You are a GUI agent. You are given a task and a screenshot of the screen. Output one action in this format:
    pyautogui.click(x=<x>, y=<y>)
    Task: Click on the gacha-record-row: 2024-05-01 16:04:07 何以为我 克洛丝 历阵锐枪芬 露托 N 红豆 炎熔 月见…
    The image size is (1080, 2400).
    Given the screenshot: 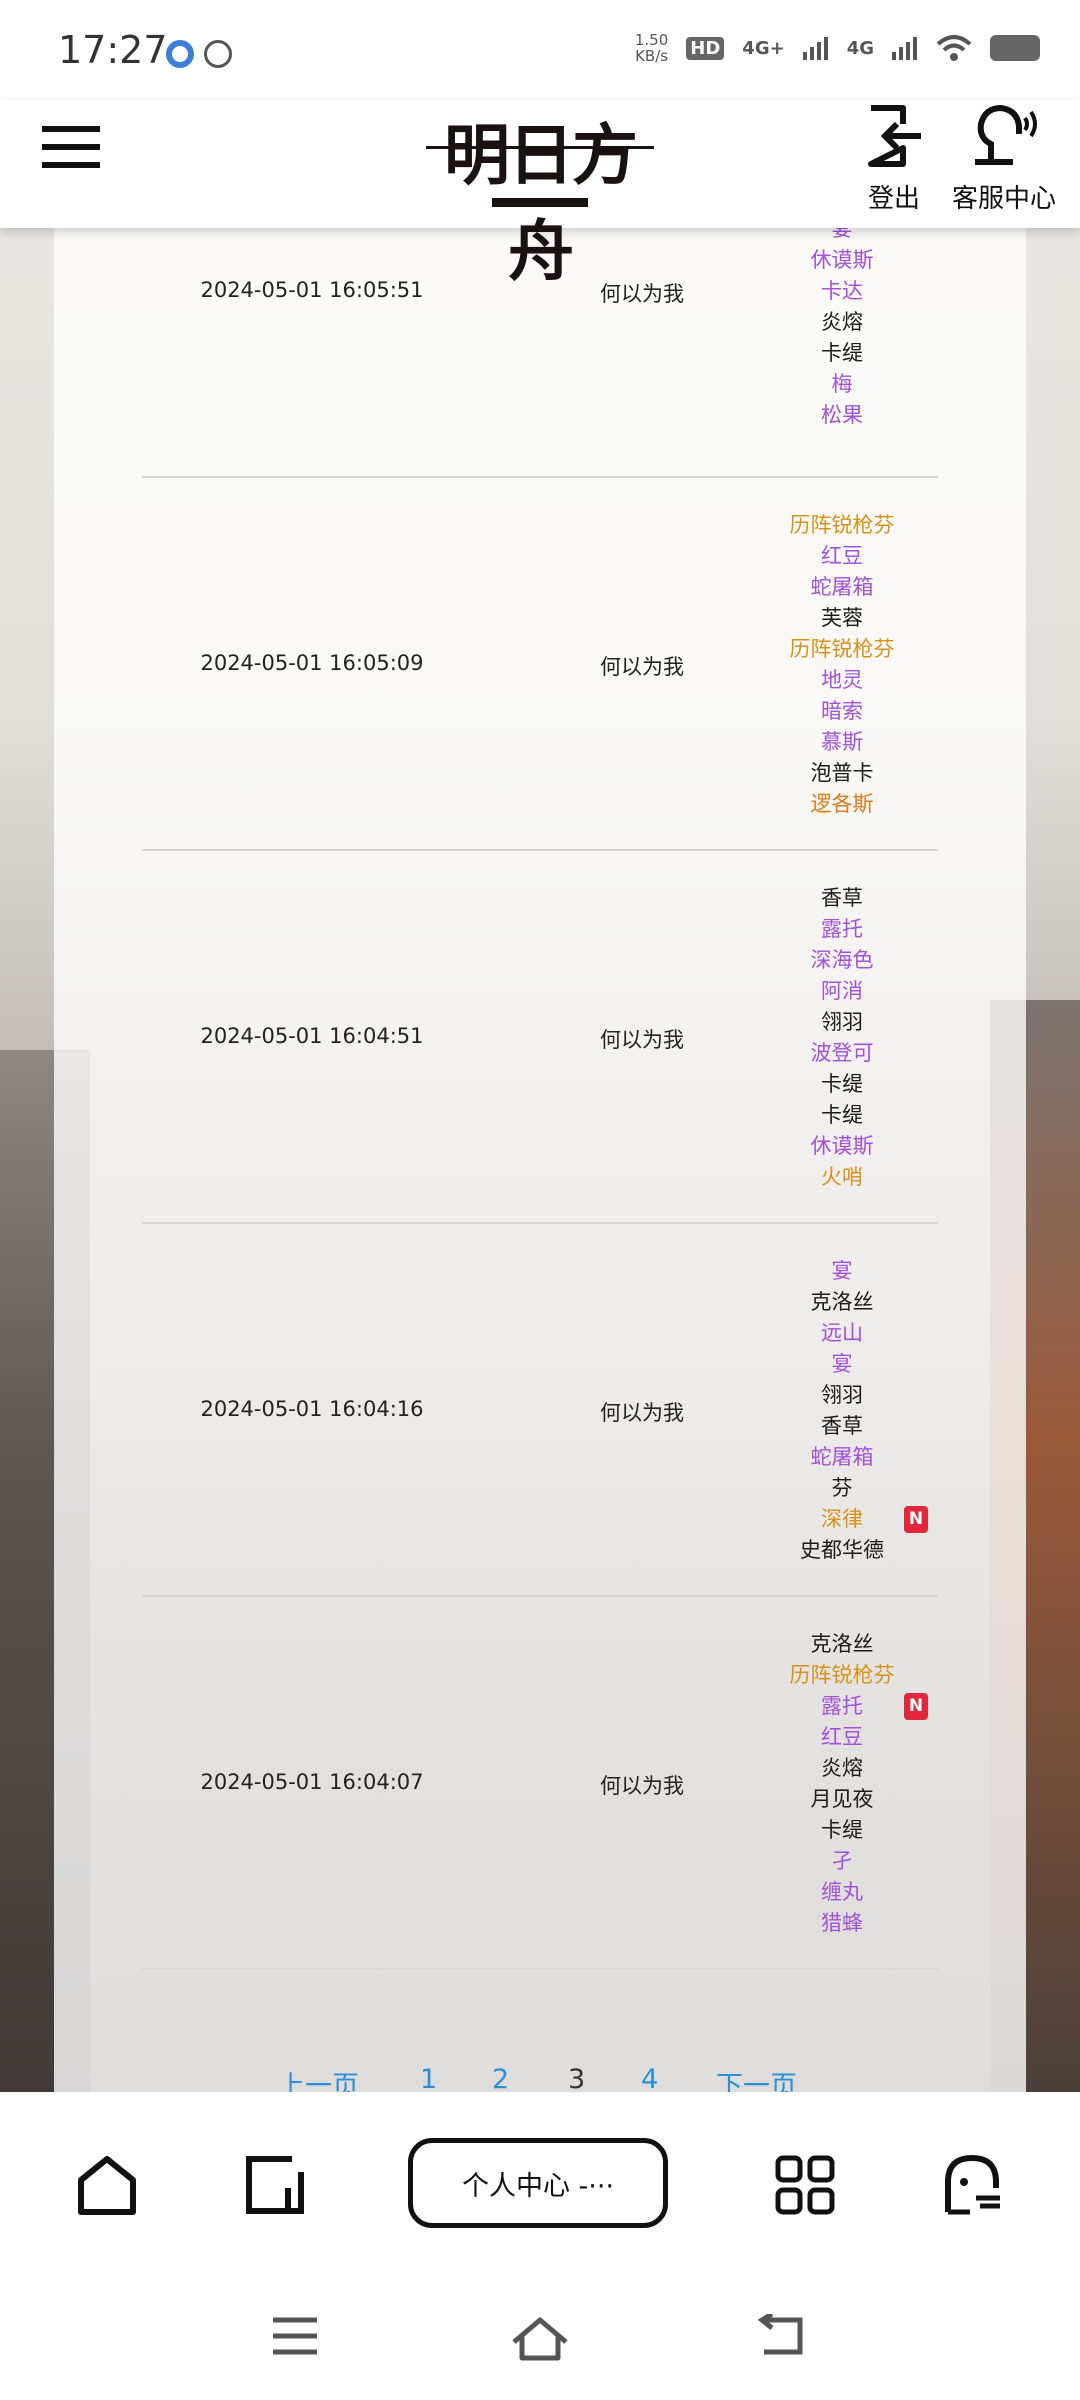 What is the action you would take?
    pyautogui.click(x=540, y=1783)
    